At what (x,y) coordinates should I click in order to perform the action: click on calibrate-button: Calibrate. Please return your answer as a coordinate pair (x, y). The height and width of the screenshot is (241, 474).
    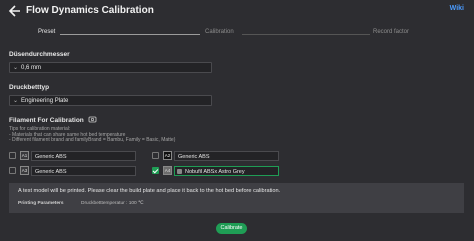
    Looking at the image, I should click on (231, 228).